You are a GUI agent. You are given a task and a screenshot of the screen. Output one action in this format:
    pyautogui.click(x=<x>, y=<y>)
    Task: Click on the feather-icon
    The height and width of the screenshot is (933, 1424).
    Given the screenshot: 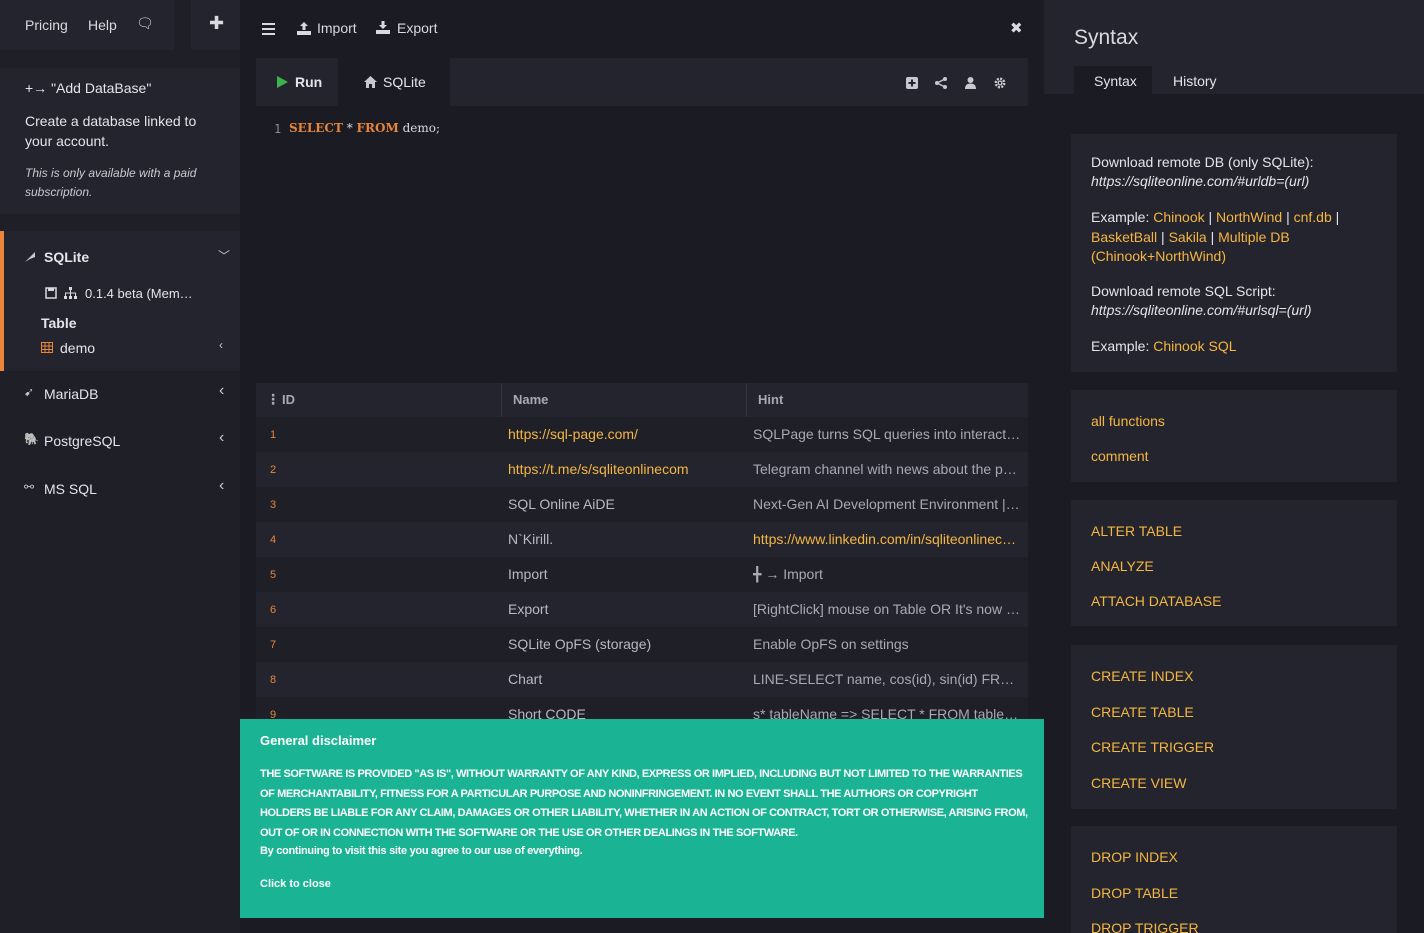 What is the action you would take?
    pyautogui.click(x=30, y=257)
    